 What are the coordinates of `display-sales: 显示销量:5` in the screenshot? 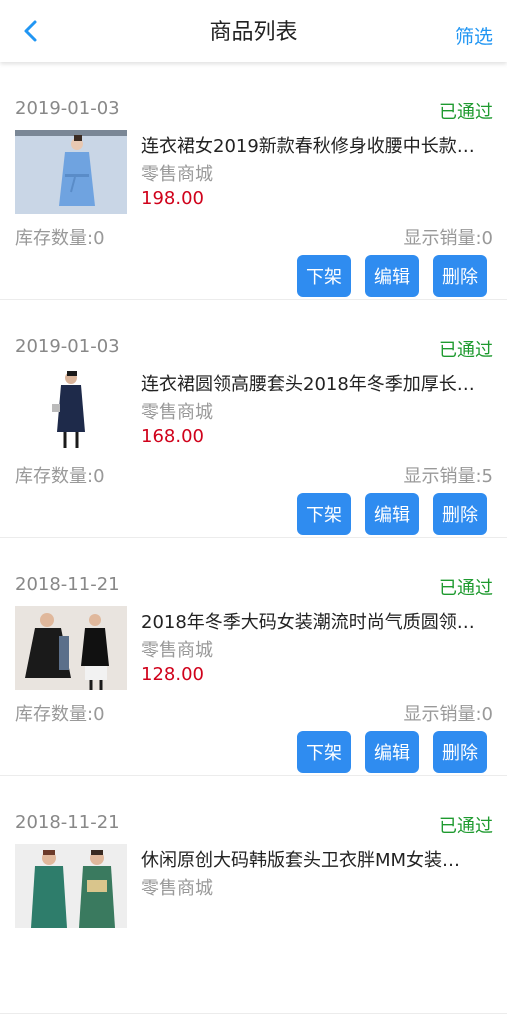 It's located at (448, 476).